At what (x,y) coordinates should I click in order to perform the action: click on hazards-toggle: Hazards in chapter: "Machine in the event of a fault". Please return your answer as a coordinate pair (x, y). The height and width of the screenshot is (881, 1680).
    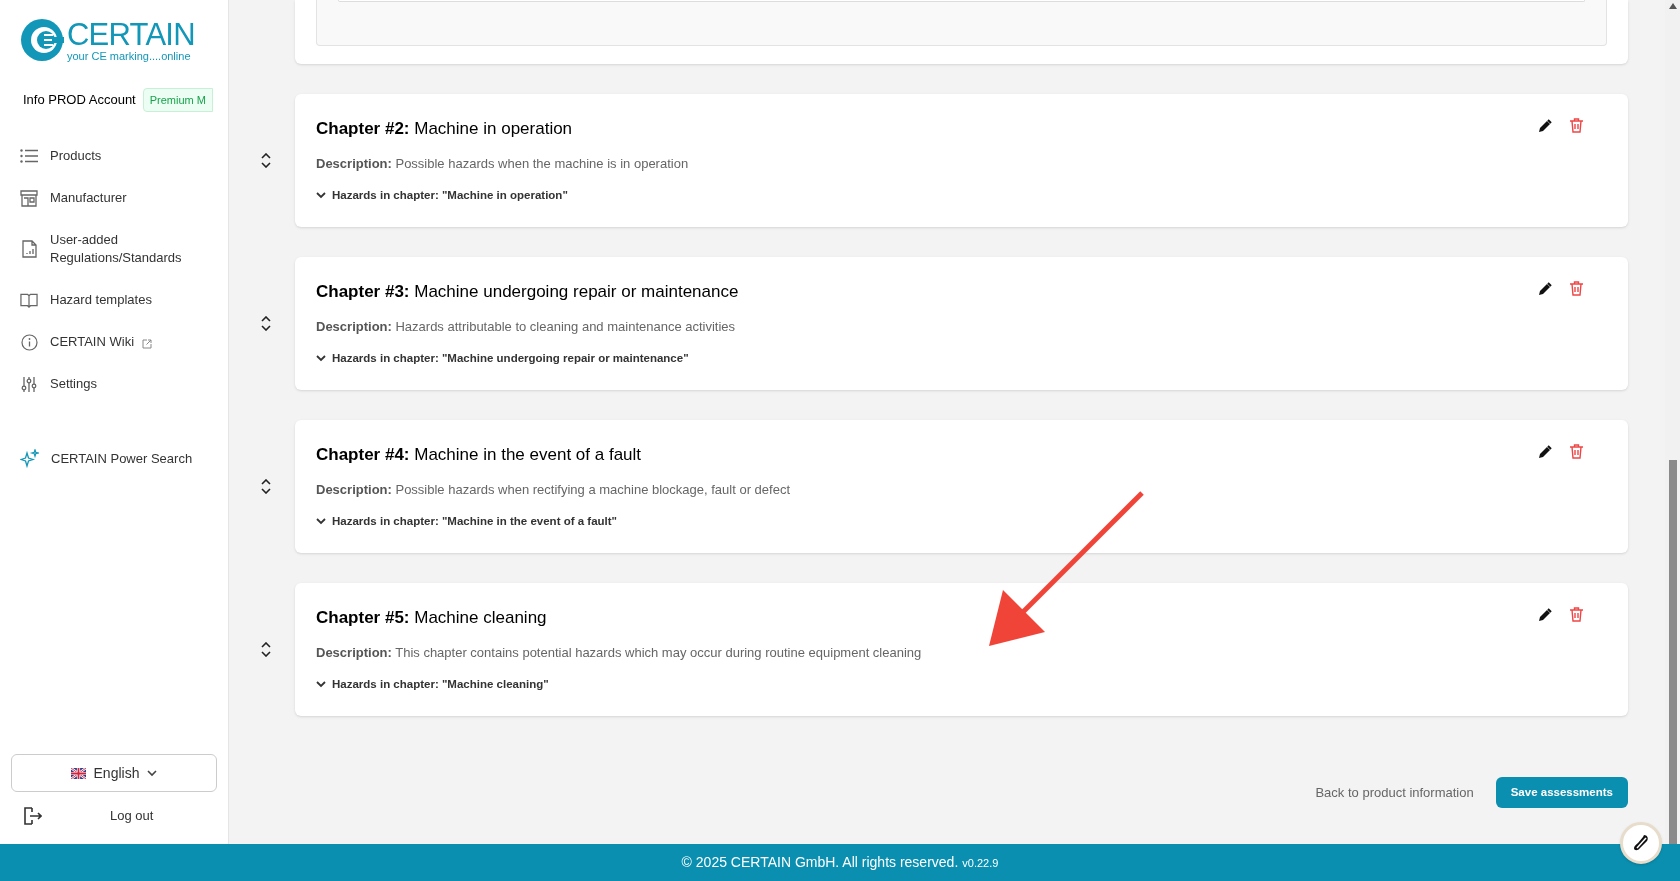
    Looking at the image, I should click on (467, 522).